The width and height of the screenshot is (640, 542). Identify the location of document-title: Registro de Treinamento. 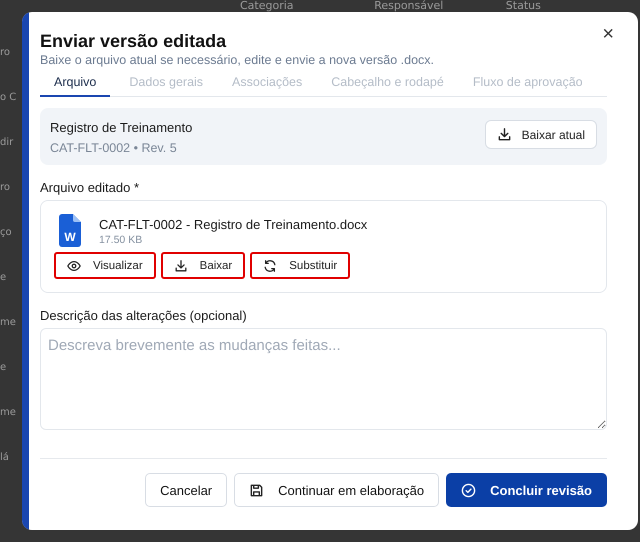
(121, 127).